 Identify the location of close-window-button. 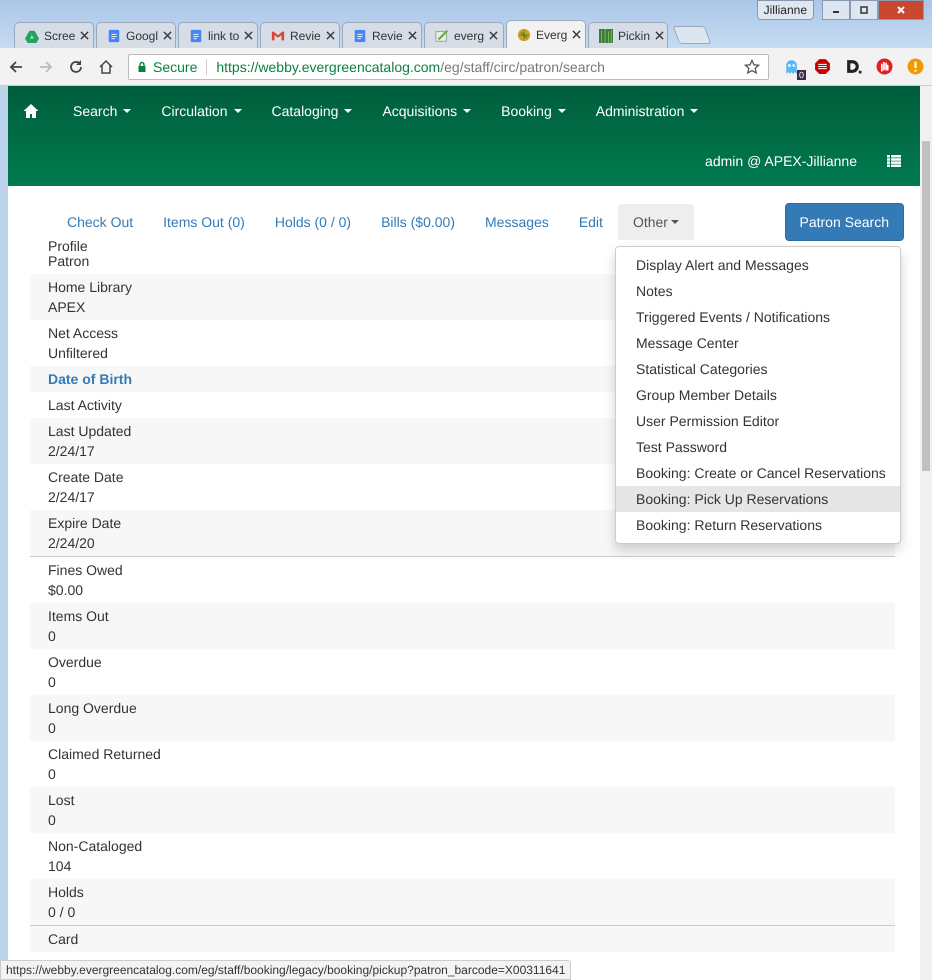
(901, 10).